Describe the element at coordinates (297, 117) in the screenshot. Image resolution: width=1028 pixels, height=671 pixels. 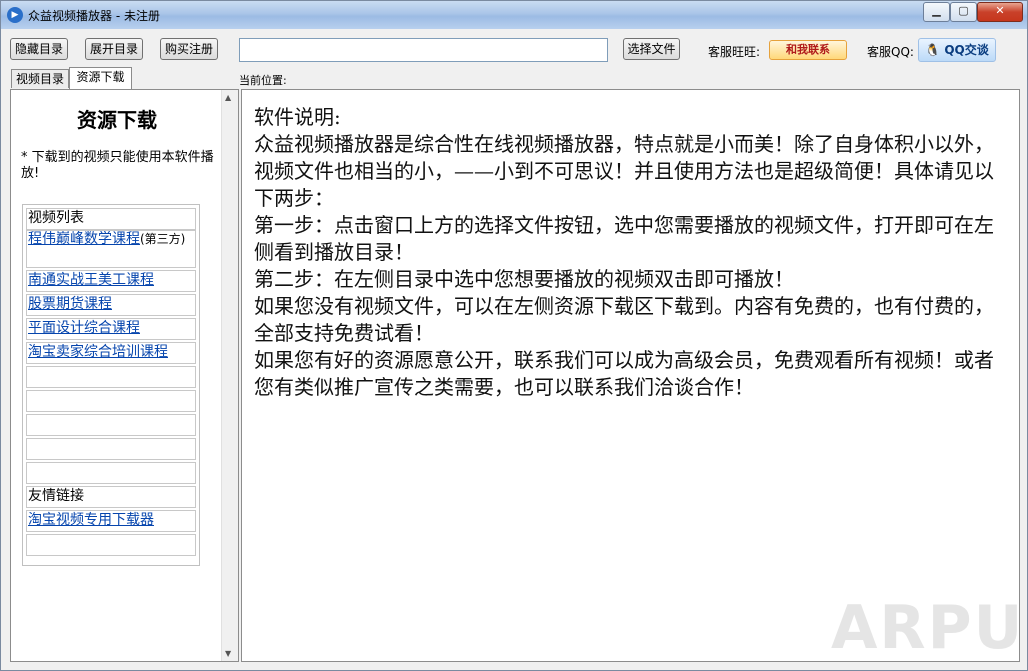
I see `description-heading: 软件说明:` at that location.